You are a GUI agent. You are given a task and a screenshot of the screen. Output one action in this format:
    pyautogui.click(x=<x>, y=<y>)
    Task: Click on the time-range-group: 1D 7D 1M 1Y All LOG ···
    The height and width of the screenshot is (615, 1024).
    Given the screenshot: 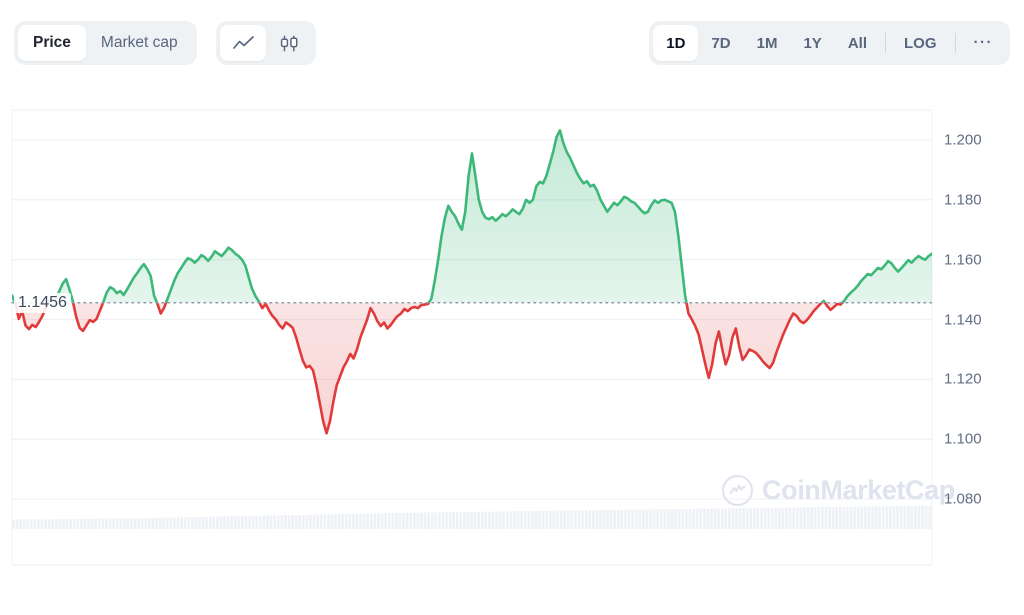 What is the action you would take?
    pyautogui.click(x=829, y=43)
    